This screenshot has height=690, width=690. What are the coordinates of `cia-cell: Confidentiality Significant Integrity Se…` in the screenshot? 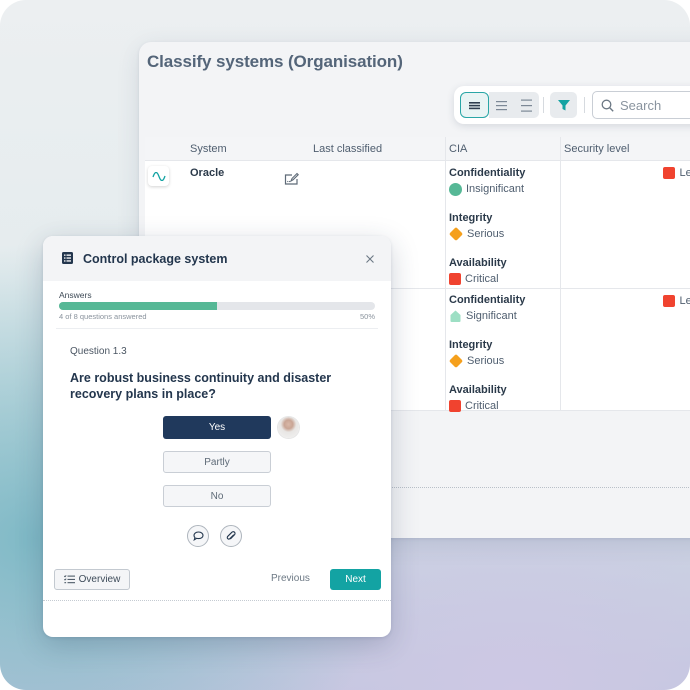 It's located at (486, 361).